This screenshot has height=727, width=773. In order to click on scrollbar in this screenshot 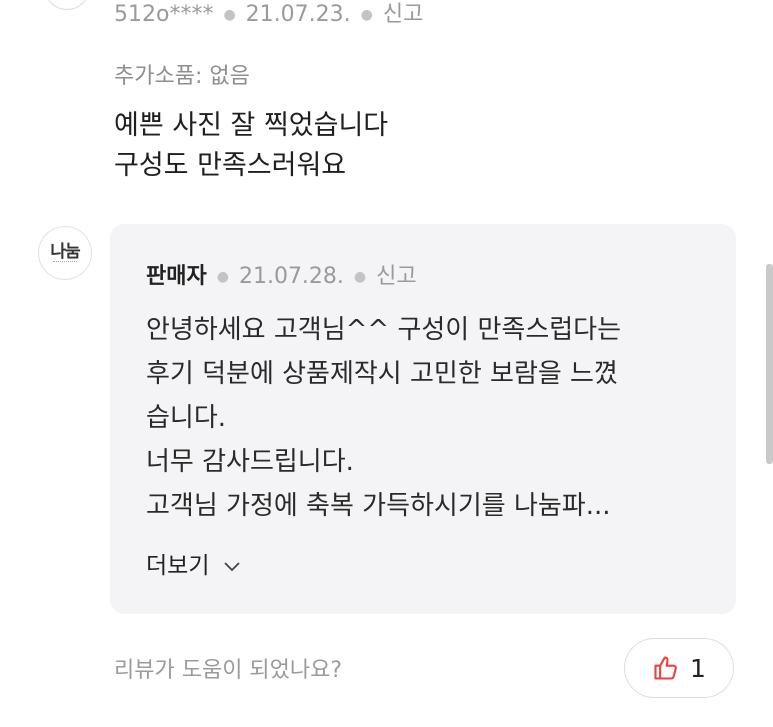, I will do `click(769, 364)`.